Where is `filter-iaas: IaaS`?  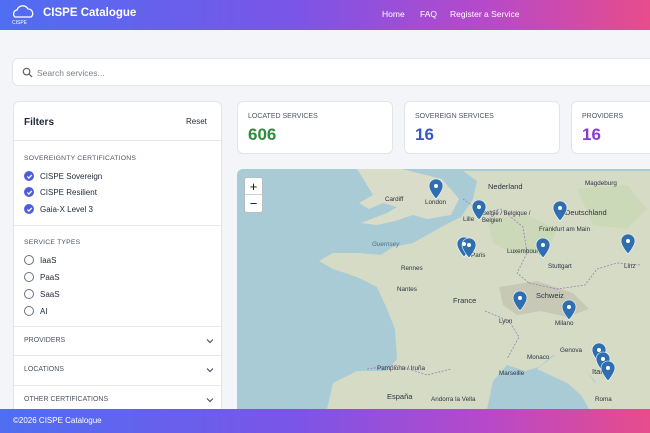
filter-iaas: IaaS is located at coordinates (40, 260).